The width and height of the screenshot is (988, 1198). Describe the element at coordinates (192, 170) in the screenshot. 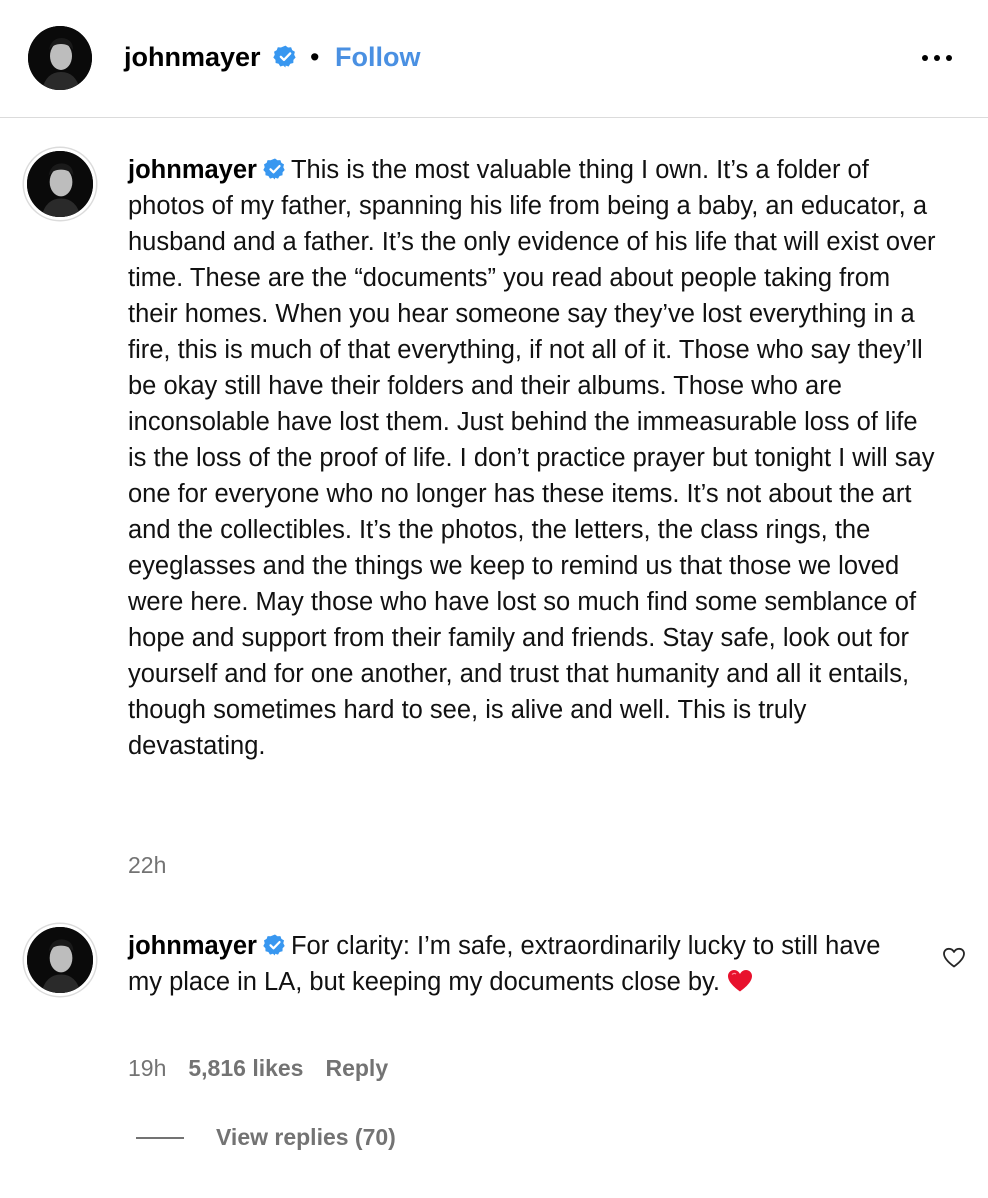

I see `caption-username: johnmayer` at that location.